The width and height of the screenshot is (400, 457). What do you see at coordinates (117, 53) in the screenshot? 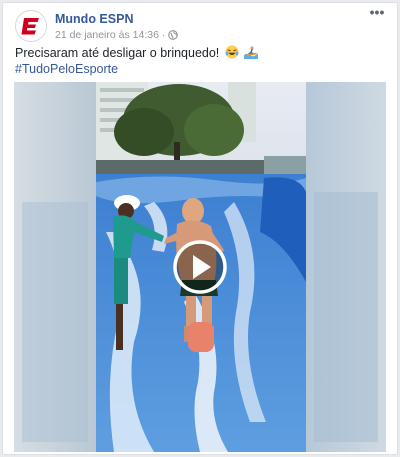
I see `post-text: Precisaram até desligar o brinquedo!` at bounding box center [117, 53].